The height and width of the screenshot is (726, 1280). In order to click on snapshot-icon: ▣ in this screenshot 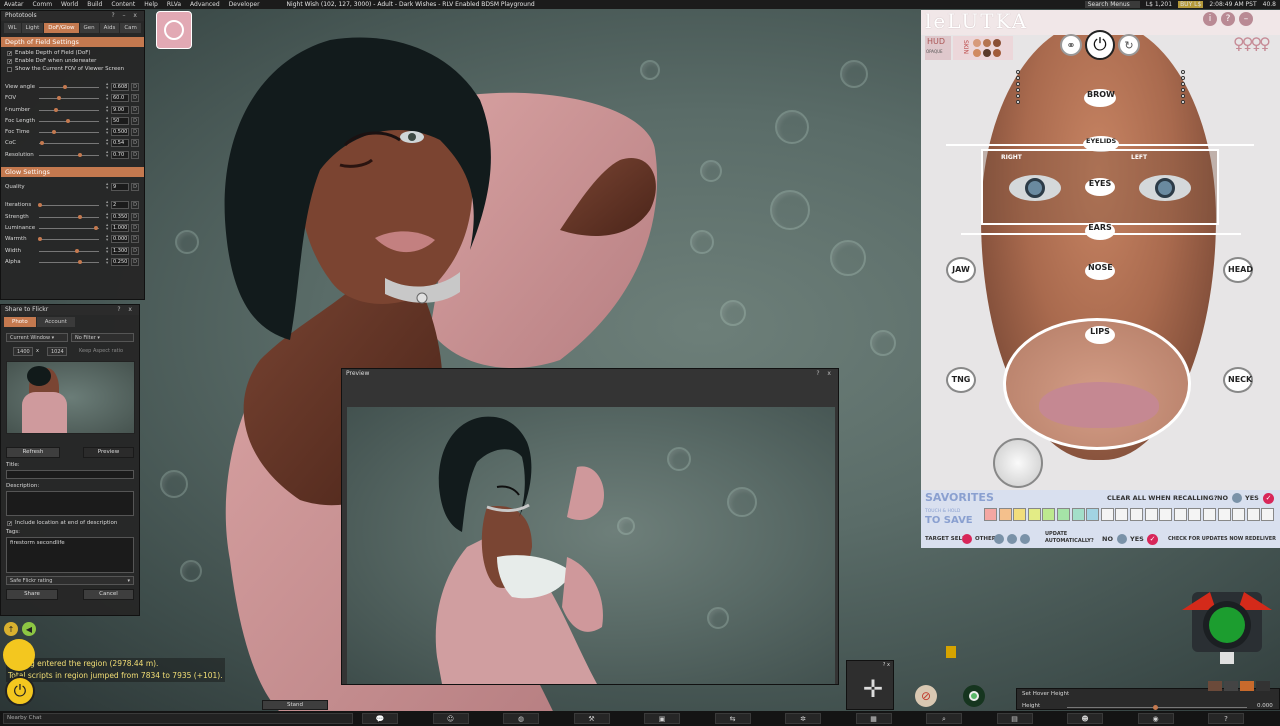, I will do `click(662, 718)`.